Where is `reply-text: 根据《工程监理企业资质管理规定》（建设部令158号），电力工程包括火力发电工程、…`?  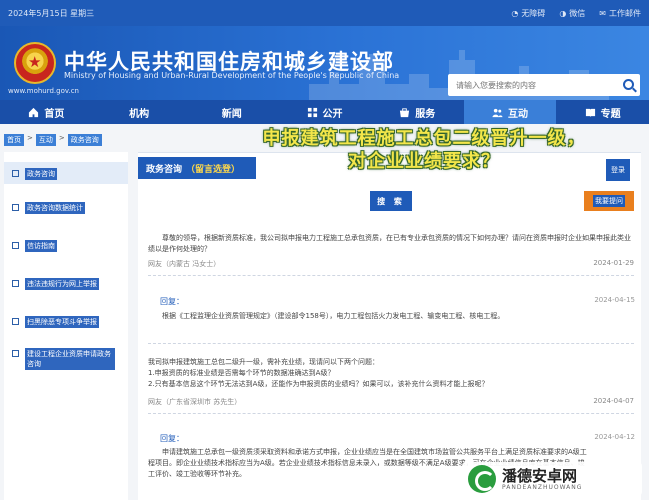 reply-text: 根据《工程监理企业资质管理规定》（建设部令158号），电力工程包括火力发电工程、… is located at coordinates (326, 316).